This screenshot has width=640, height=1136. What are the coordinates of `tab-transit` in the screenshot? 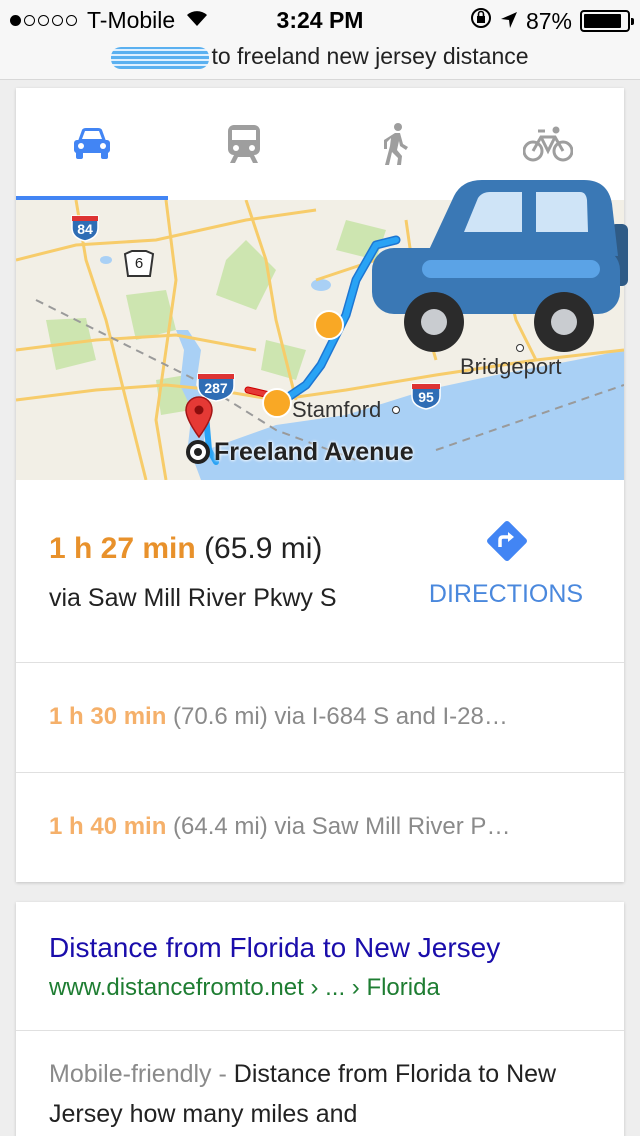 It's located at (244, 144).